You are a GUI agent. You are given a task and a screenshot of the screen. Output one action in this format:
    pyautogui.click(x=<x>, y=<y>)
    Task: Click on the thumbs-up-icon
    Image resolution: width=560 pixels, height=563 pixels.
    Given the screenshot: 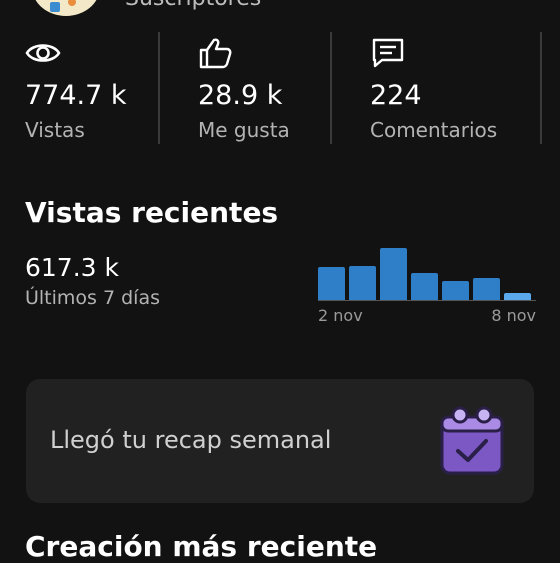 What is the action you would take?
    pyautogui.click(x=216, y=53)
    